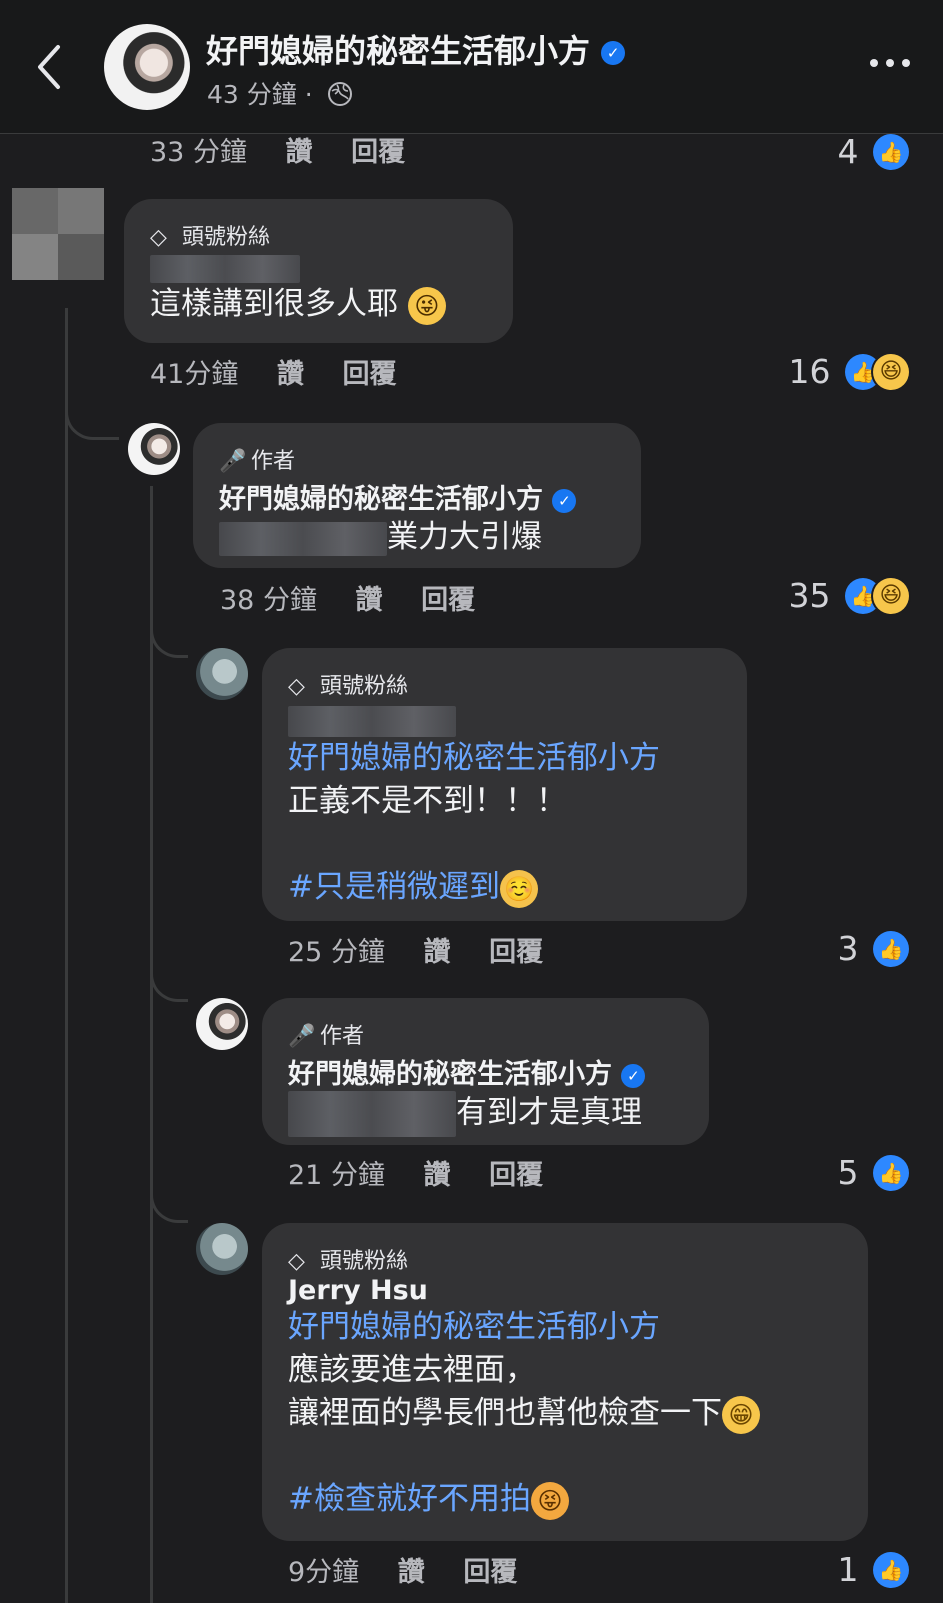  Describe the element at coordinates (194, 374) in the screenshot. I see `comment-time: 41分鐘` at that location.